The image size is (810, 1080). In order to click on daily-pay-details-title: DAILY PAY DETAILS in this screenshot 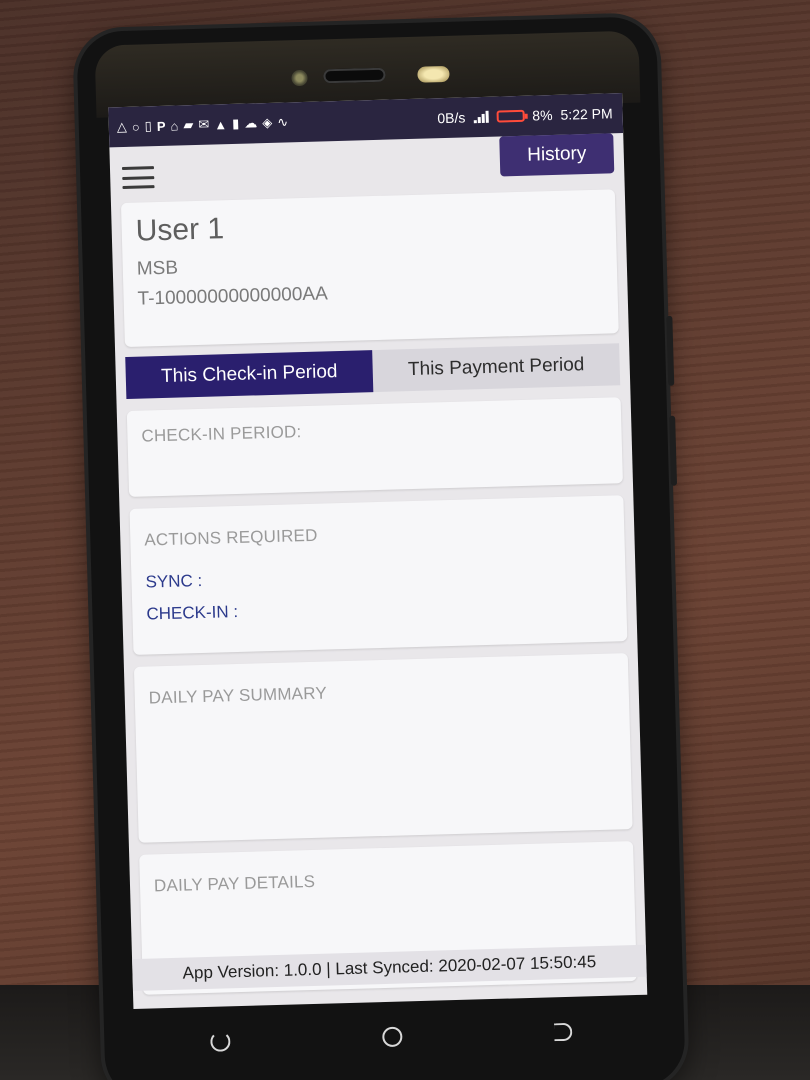, I will do `click(234, 883)`.